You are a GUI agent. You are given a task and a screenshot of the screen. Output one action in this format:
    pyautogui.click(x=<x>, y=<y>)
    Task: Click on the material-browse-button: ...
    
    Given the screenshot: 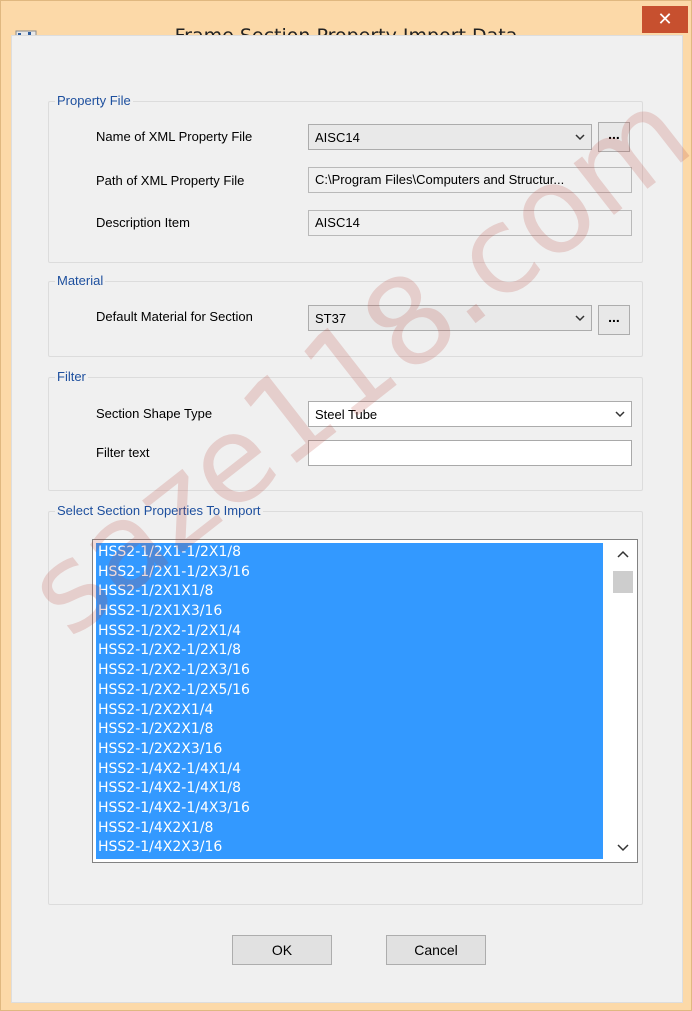 What is the action you would take?
    pyautogui.click(x=614, y=320)
    